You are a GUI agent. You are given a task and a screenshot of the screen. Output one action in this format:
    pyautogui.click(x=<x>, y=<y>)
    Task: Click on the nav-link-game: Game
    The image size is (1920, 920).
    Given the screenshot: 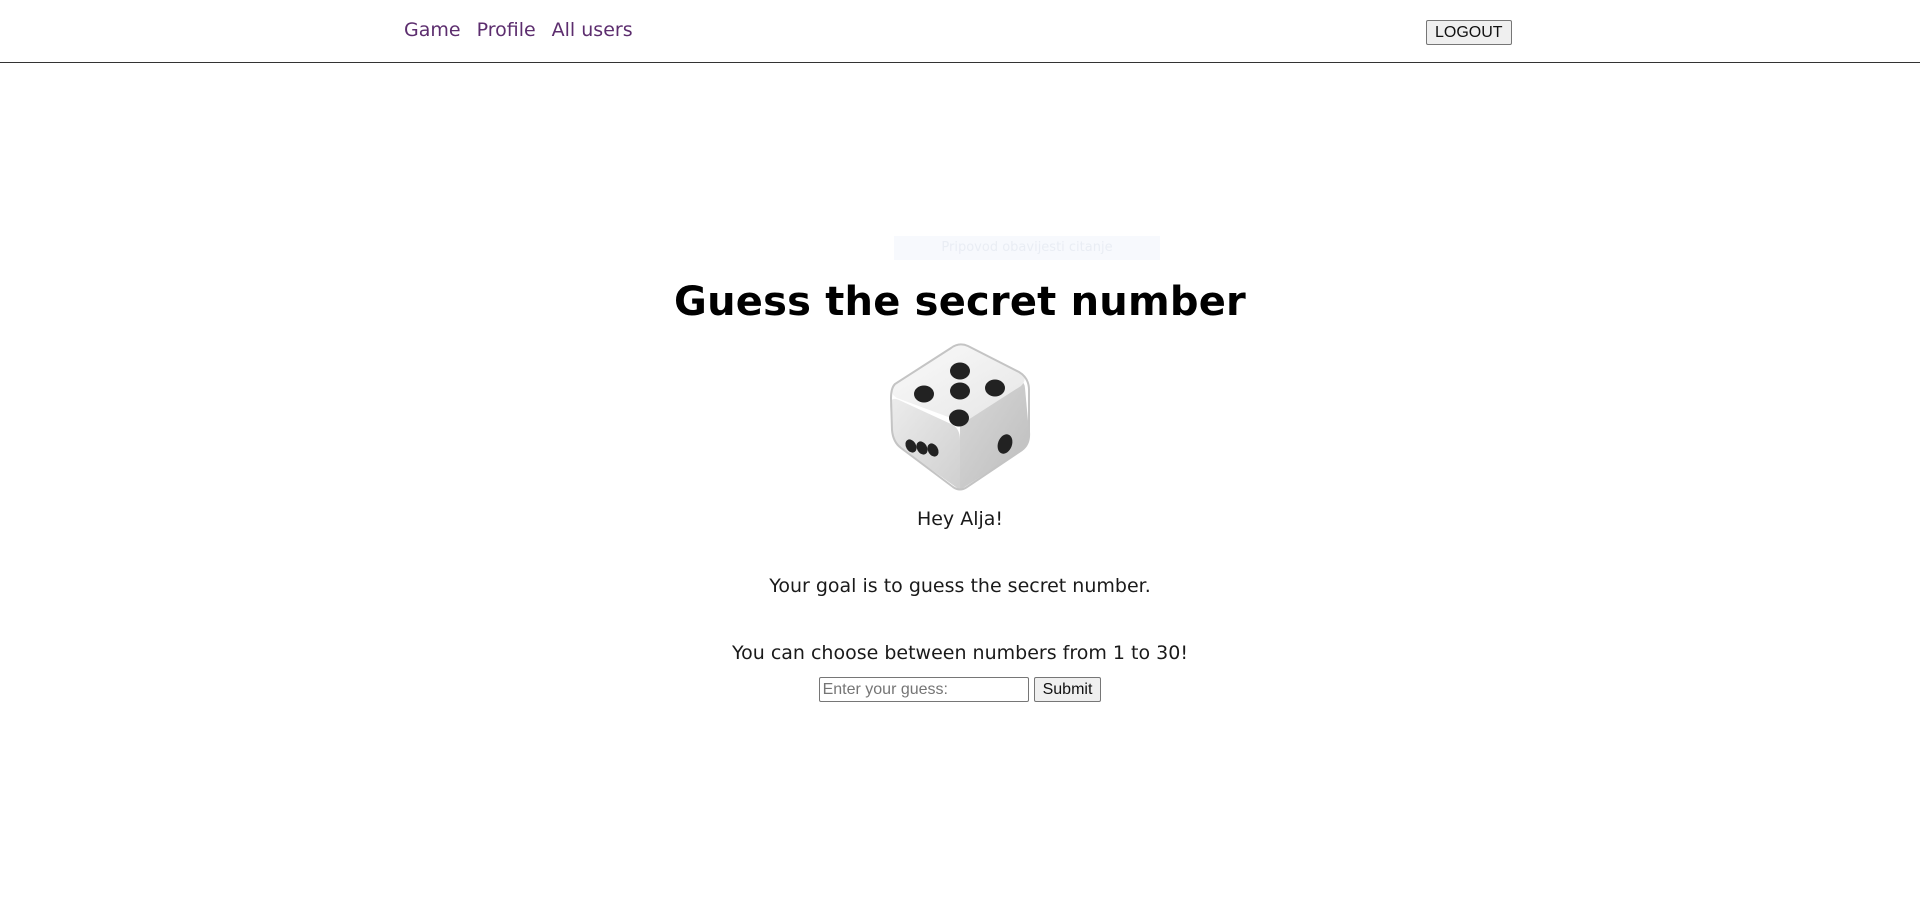 What is the action you would take?
    pyautogui.click(x=432, y=30)
    